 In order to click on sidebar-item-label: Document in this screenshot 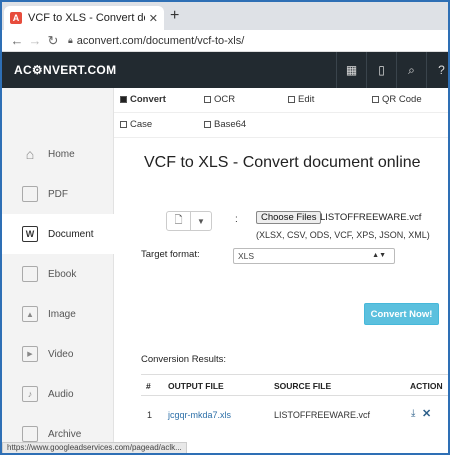, I will do `click(71, 234)`.